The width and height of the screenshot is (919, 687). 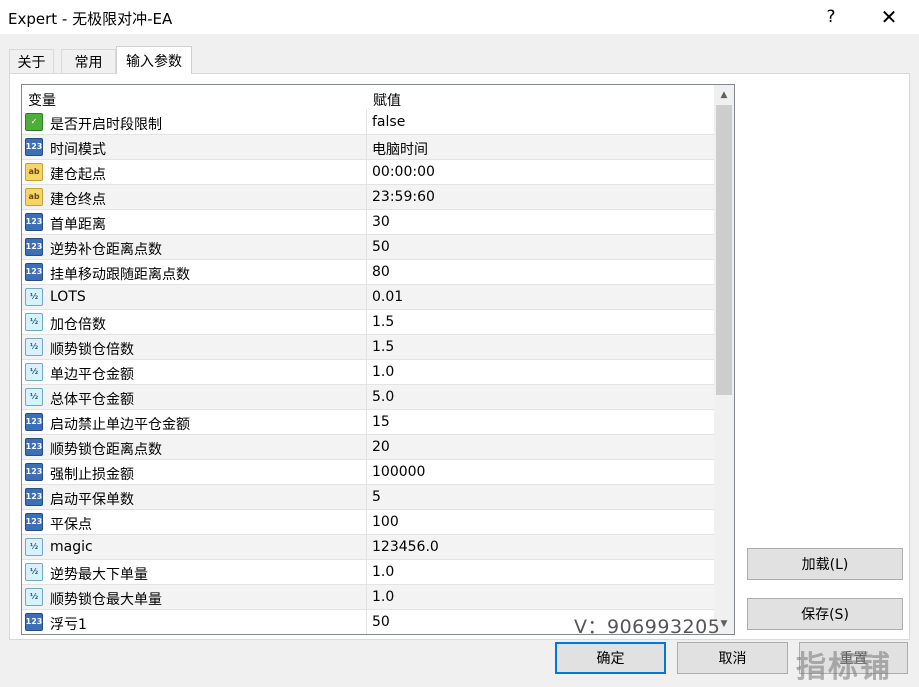 I want to click on variable-value: 0.01, so click(x=387, y=297).